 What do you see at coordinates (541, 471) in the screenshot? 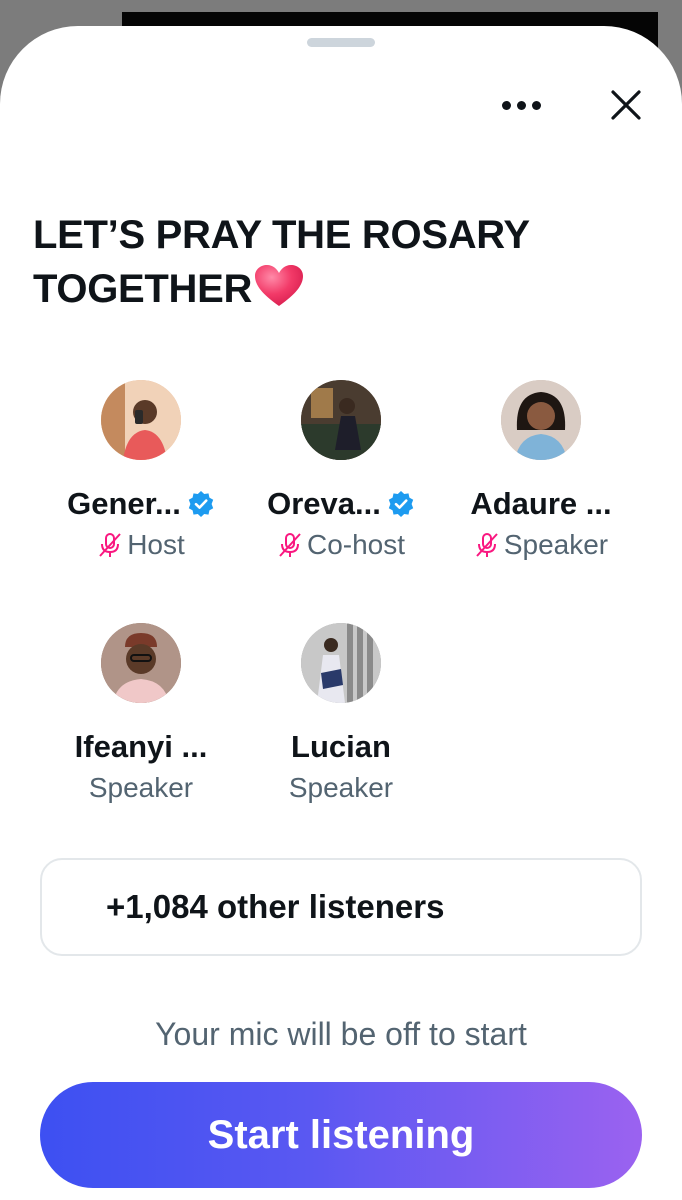
I see `participant-speaker: Adaure ... Speaker` at bounding box center [541, 471].